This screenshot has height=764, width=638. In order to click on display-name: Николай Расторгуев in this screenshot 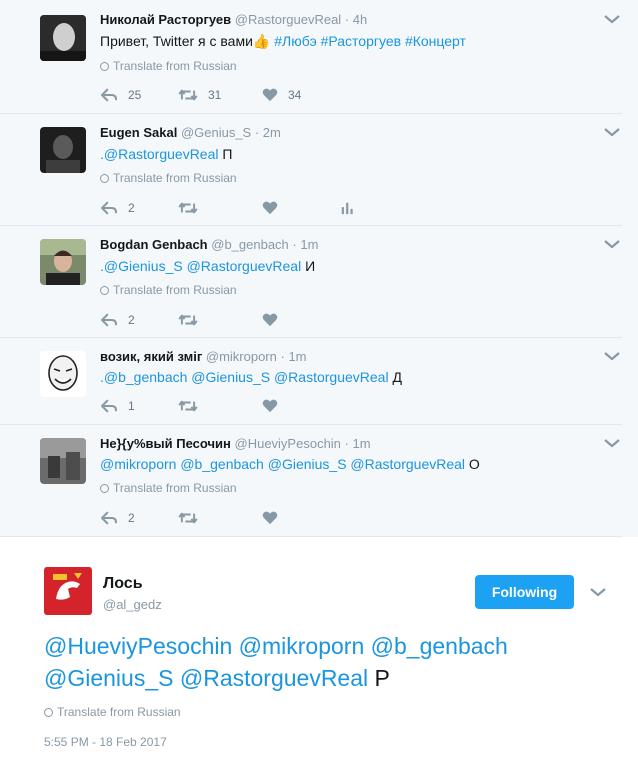, I will do `click(165, 19)`.